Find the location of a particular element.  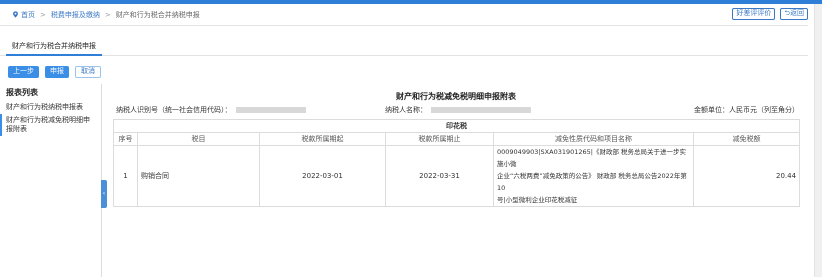

column-header: 减免性质代码和项目名称 is located at coordinates (593, 139).